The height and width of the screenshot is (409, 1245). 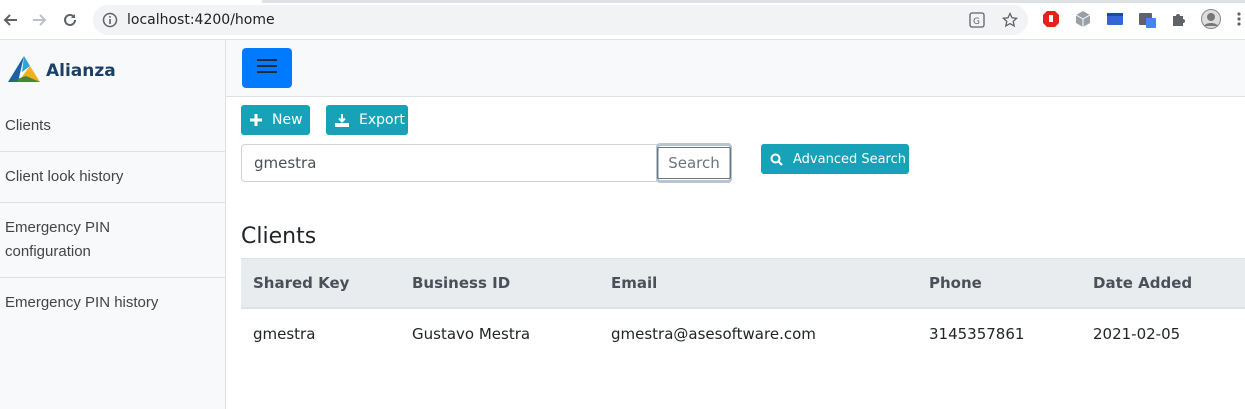 I want to click on back-icon, so click(x=11, y=20).